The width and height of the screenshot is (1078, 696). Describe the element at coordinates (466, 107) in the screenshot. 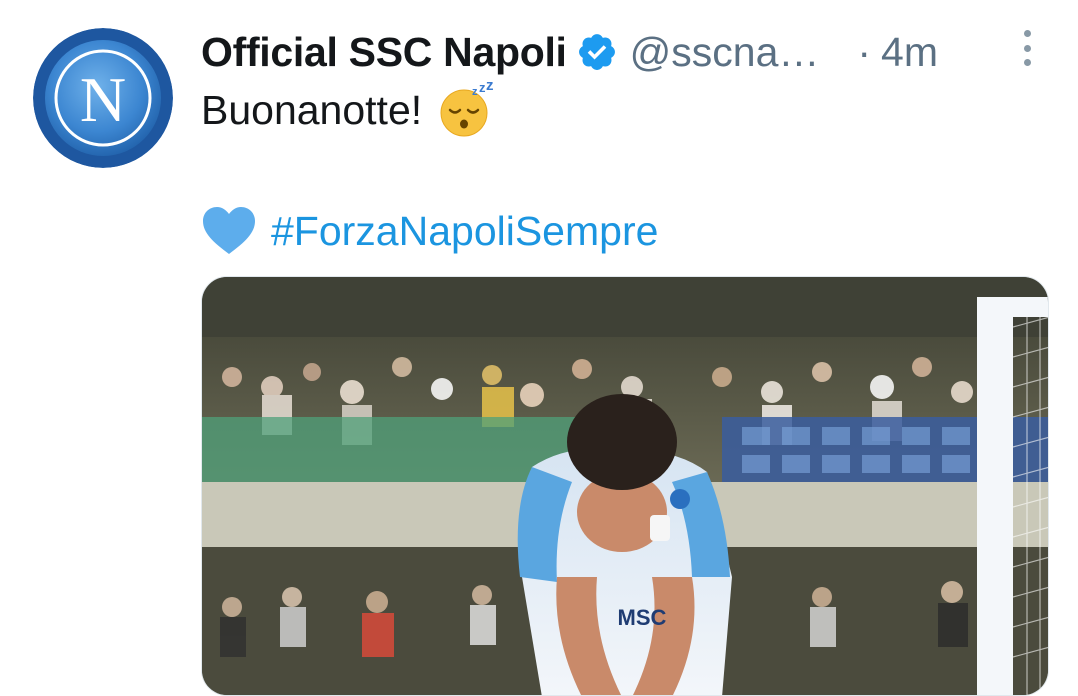

I see `sleeping-face-icon: z z z` at that location.